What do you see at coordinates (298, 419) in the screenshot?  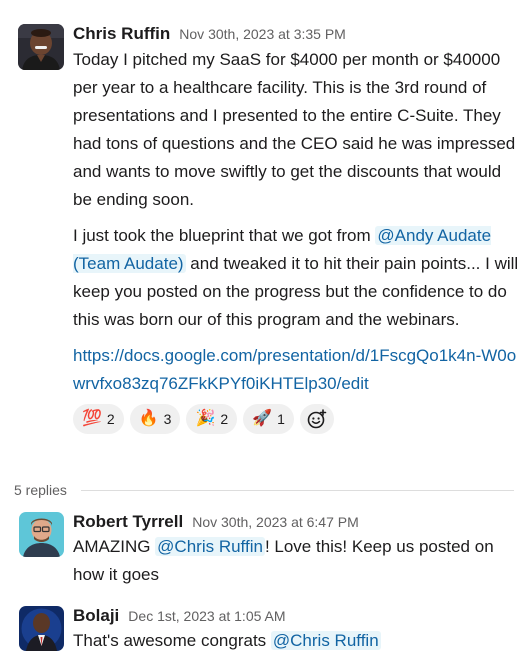 I see `reactions-bar: 💯 2 🔥 3 🎉 2 🚀 1` at bounding box center [298, 419].